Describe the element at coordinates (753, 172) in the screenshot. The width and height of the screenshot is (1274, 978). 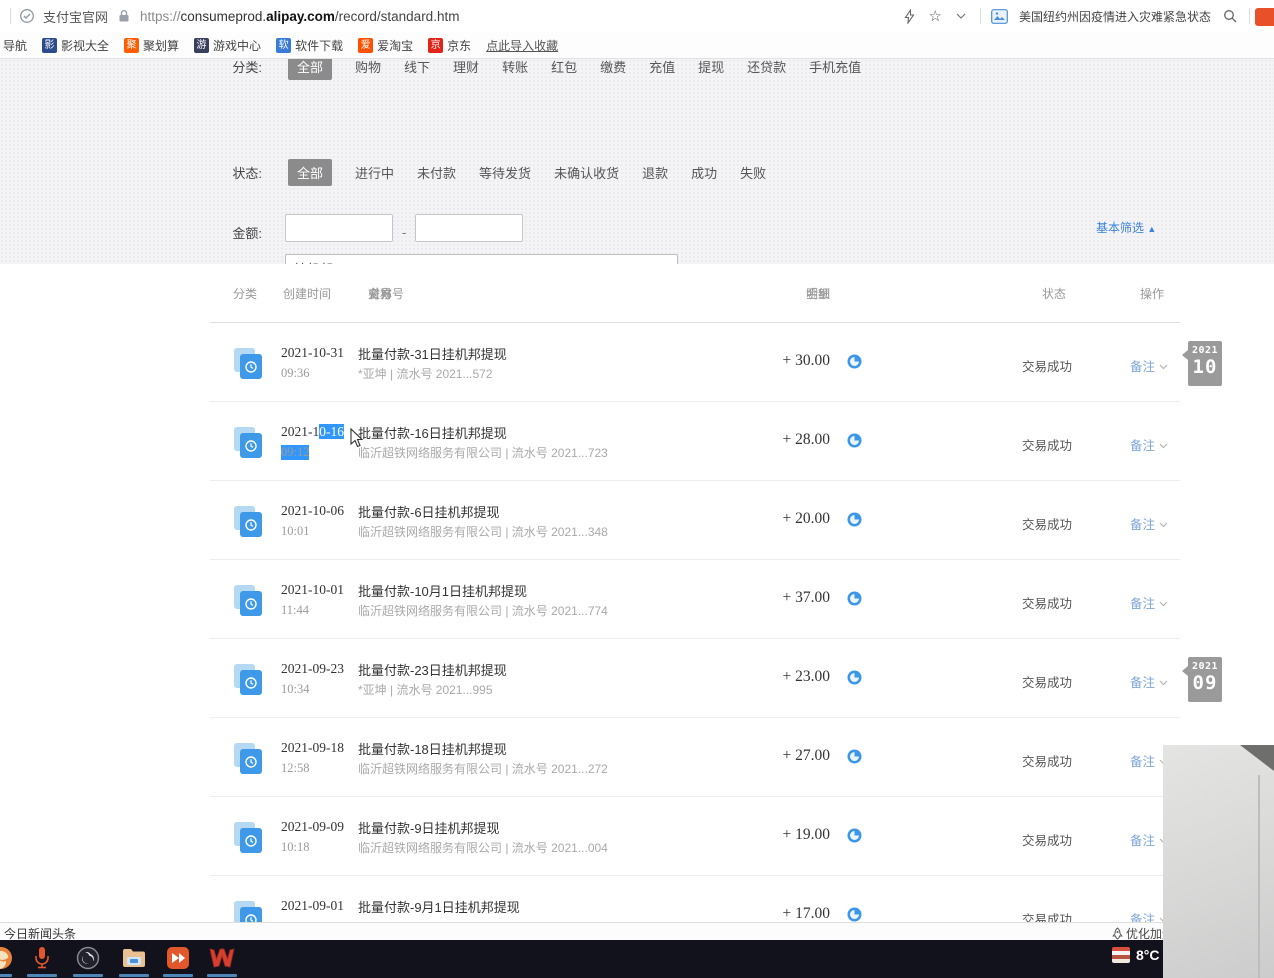
I see `status-option: 失败` at that location.